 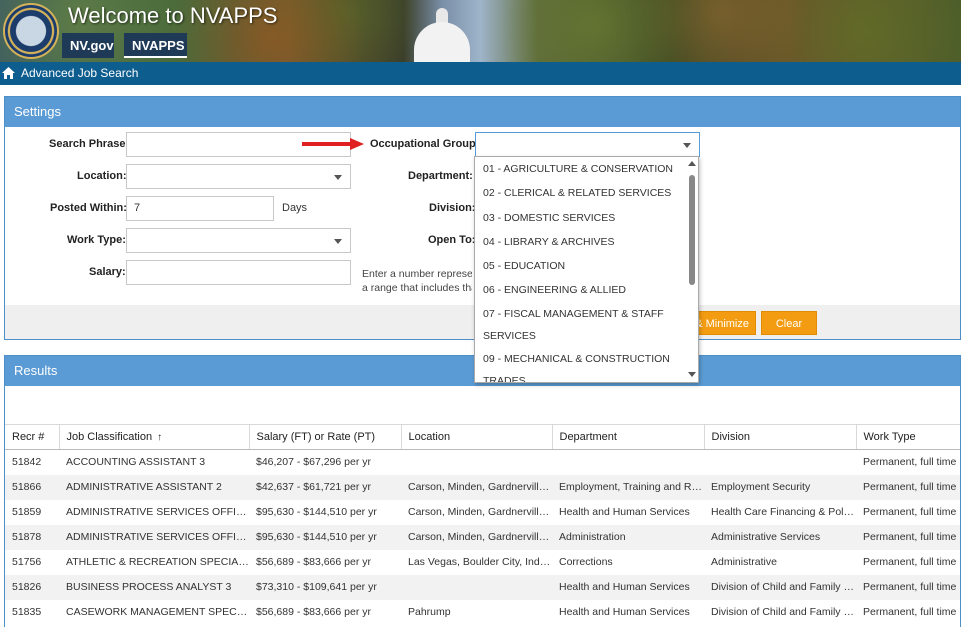 What do you see at coordinates (200, 208) in the screenshot?
I see `posted-within-input: 7` at bounding box center [200, 208].